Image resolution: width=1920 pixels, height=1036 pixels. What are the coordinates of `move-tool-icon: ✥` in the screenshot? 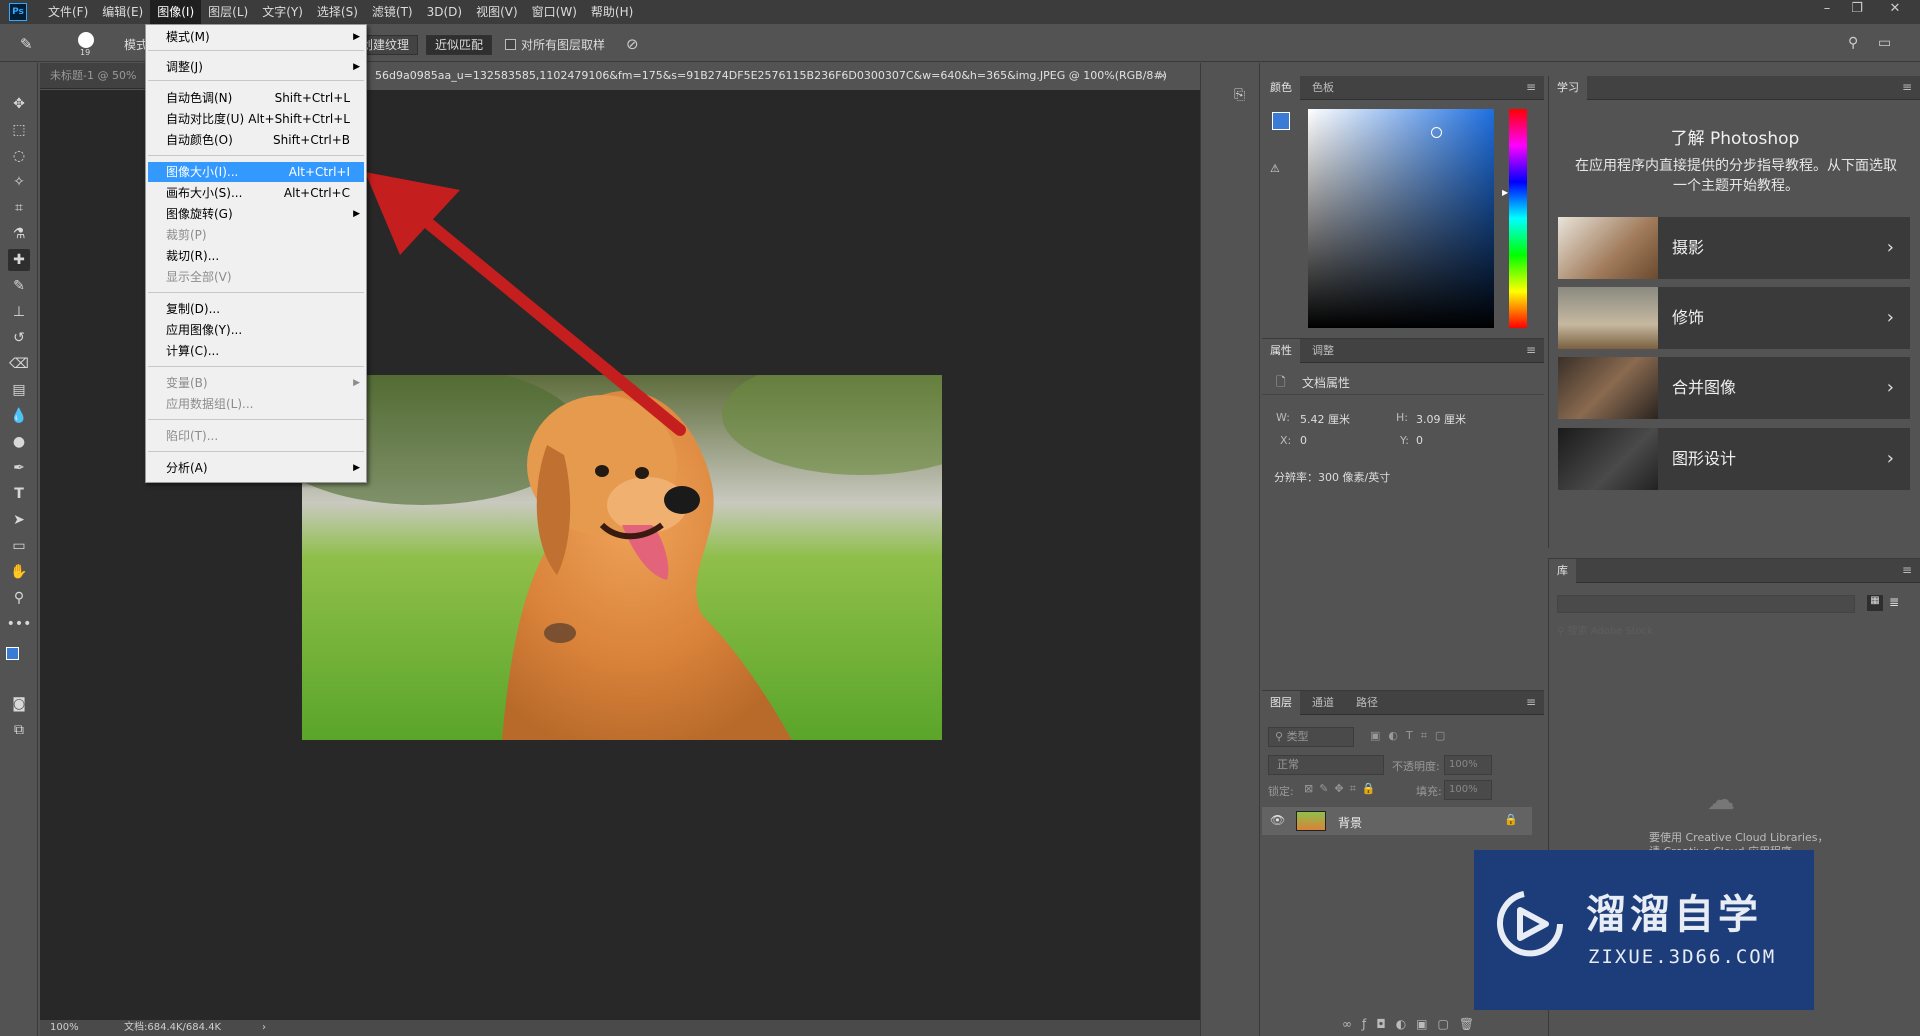 It's located at (19, 104).